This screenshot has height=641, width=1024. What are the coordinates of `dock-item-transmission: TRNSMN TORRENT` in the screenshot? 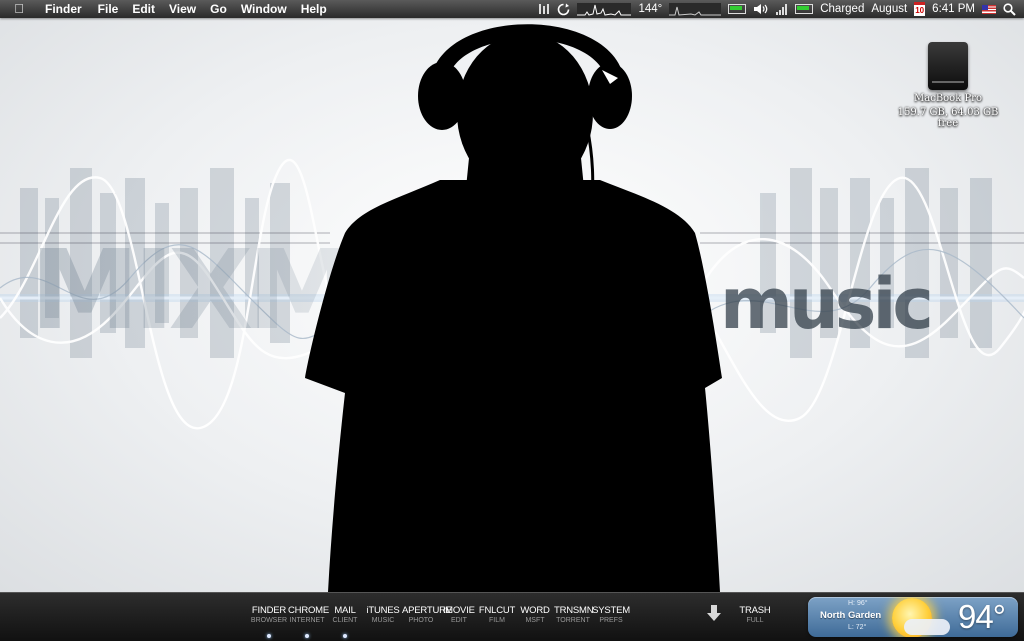 It's located at (574, 615).